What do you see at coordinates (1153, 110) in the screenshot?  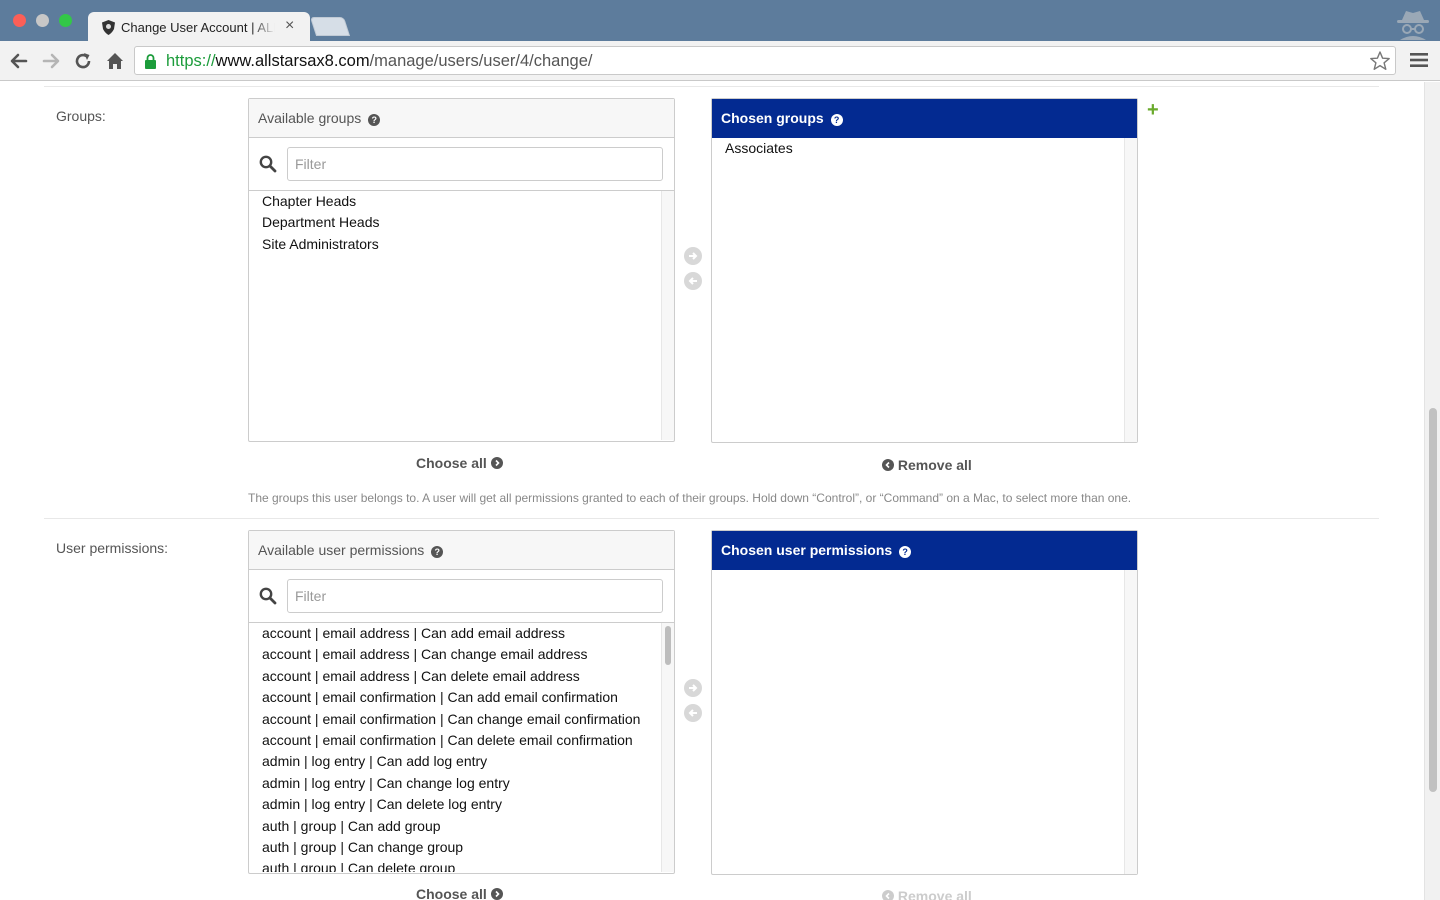 I see `add-group-icon: +` at bounding box center [1153, 110].